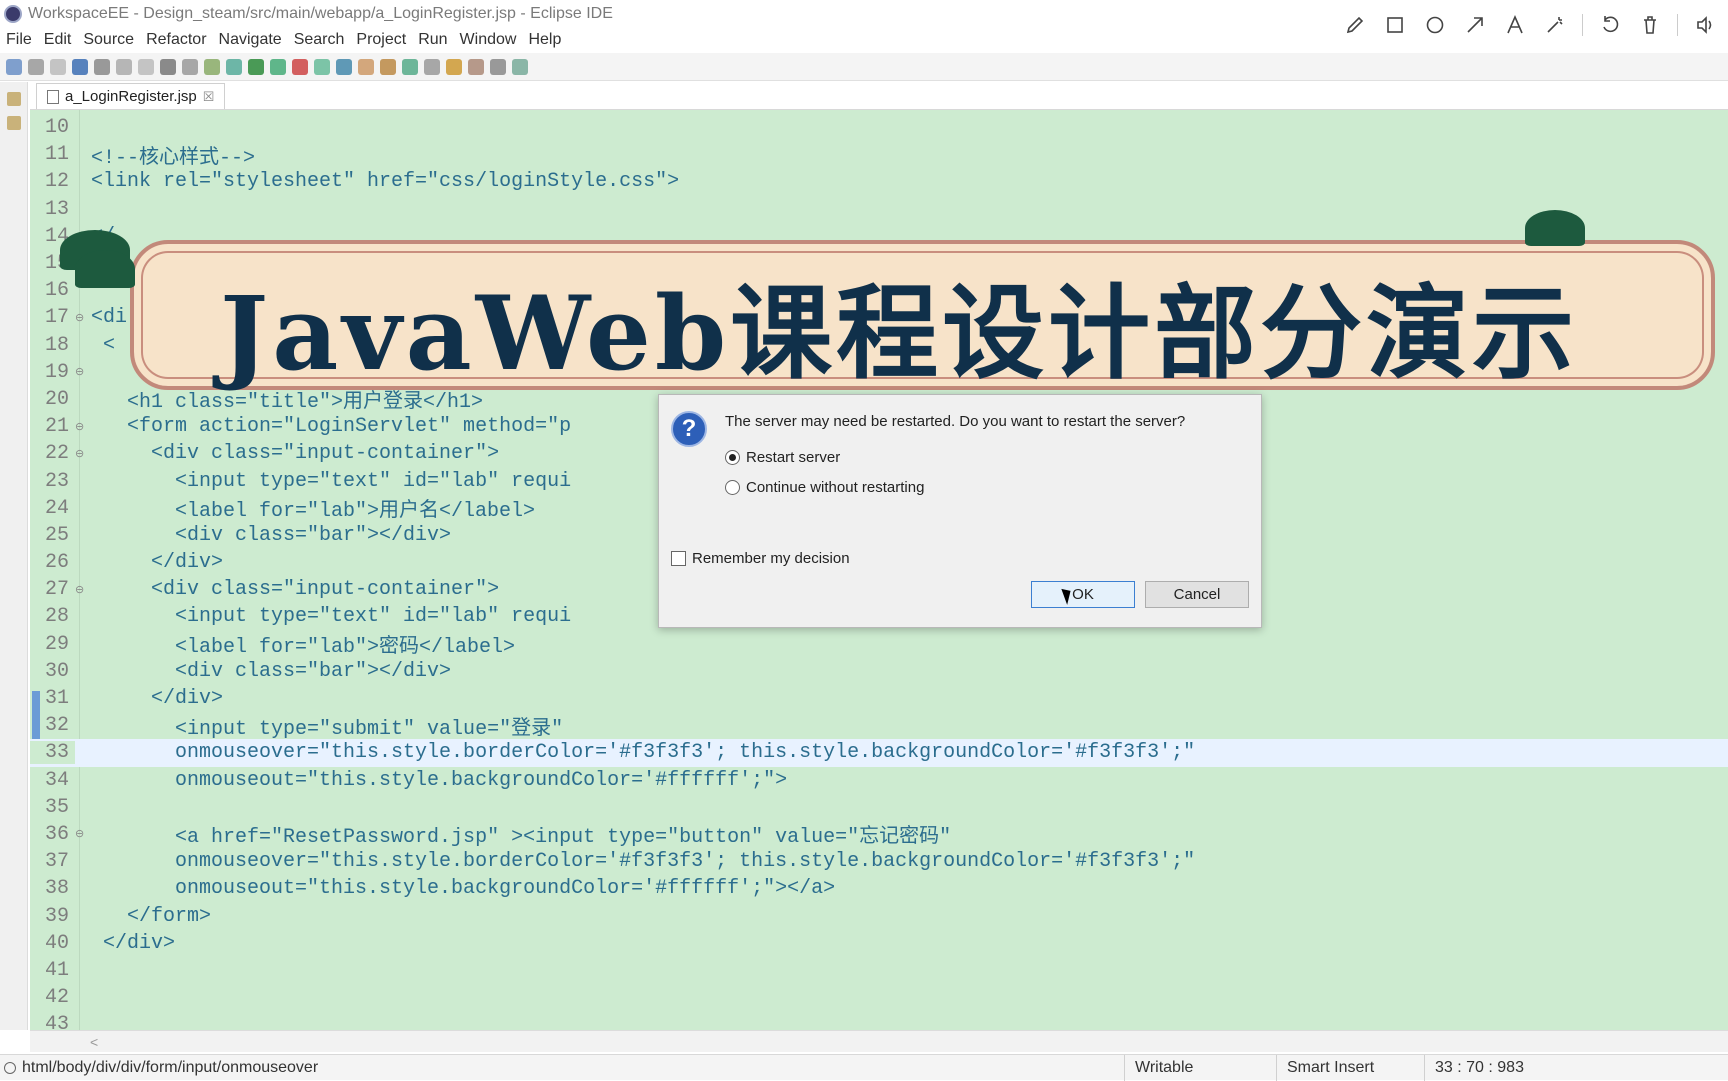 Image resolution: width=1728 pixels, height=1081 pixels. Describe the element at coordinates (879, 807) in the screenshot. I see `code-line: 35` at that location.